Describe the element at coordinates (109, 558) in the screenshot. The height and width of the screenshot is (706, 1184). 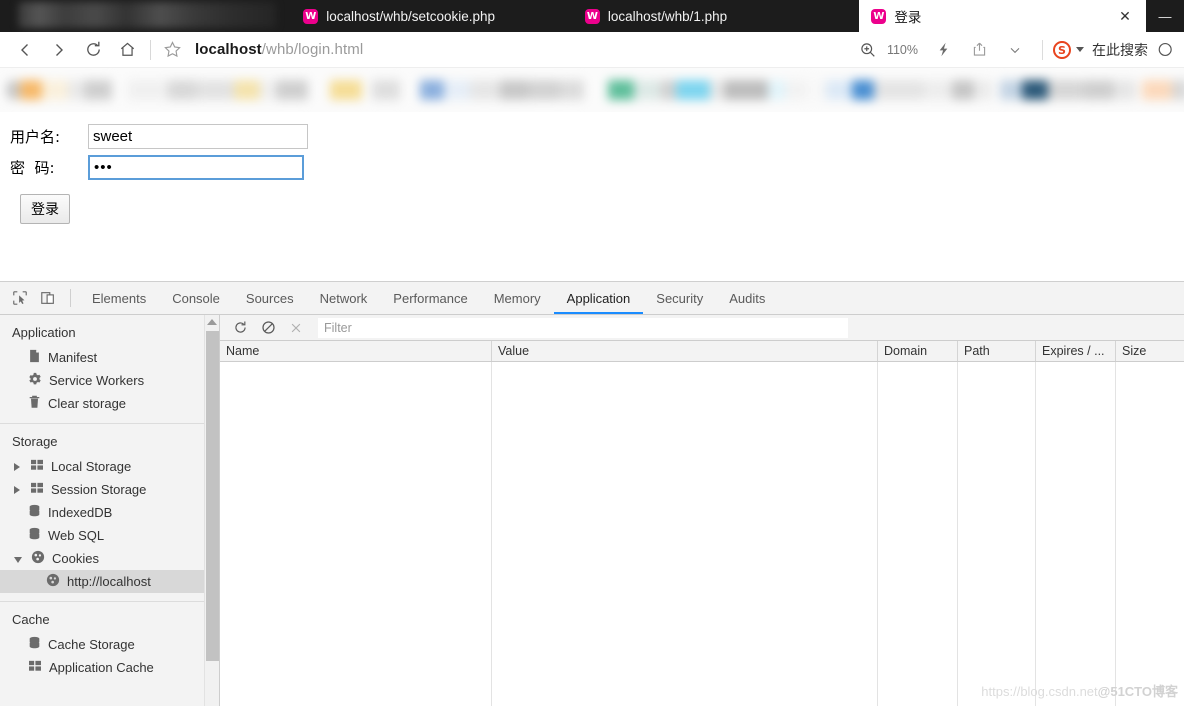
I see `sidebar-item-cookies: Cookies` at that location.